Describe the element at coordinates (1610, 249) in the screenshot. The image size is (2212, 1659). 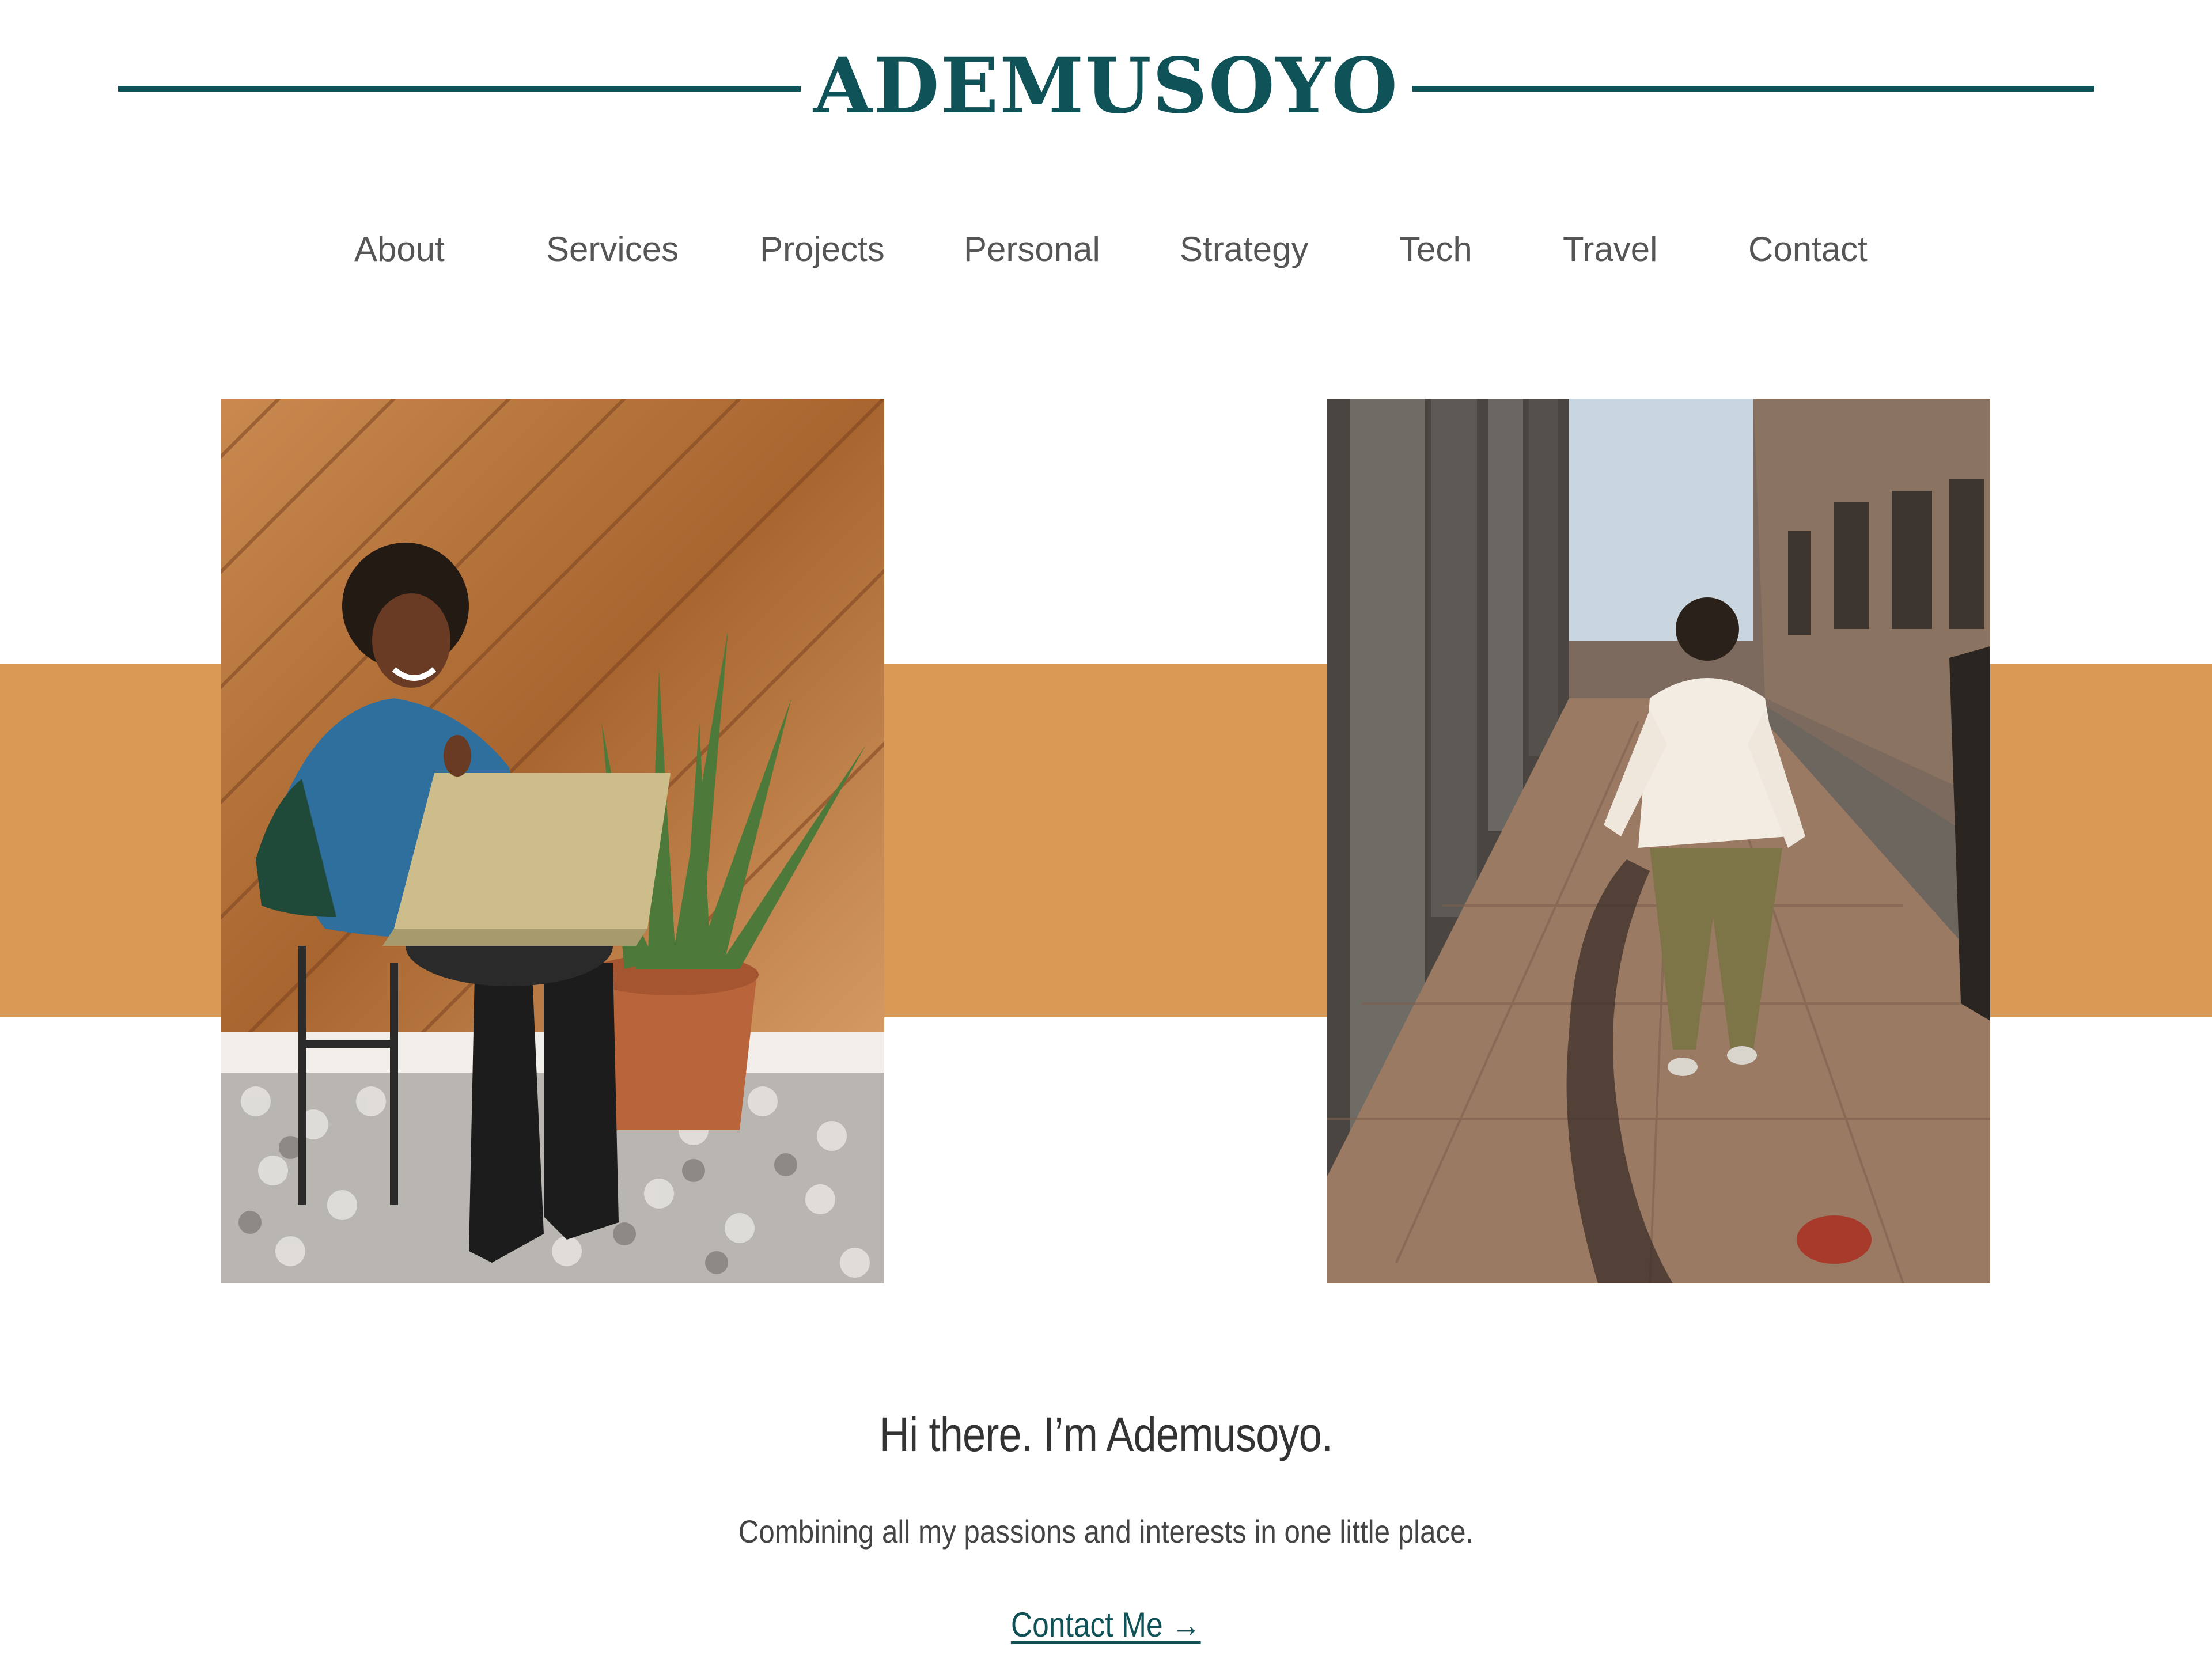
I see `nav-item-travel: Travel` at that location.